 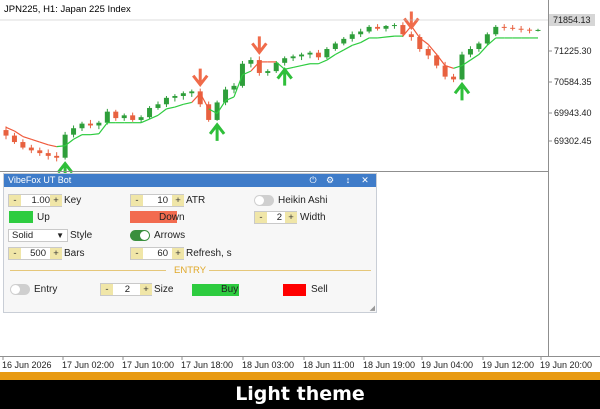 I want to click on bars-plus-button: +, so click(x=56, y=253).